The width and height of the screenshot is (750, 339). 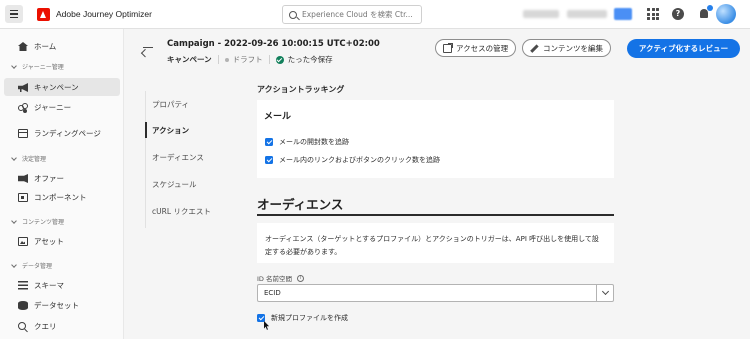 I want to click on tab-curl-request: cURL リクエスト, so click(x=193, y=211).